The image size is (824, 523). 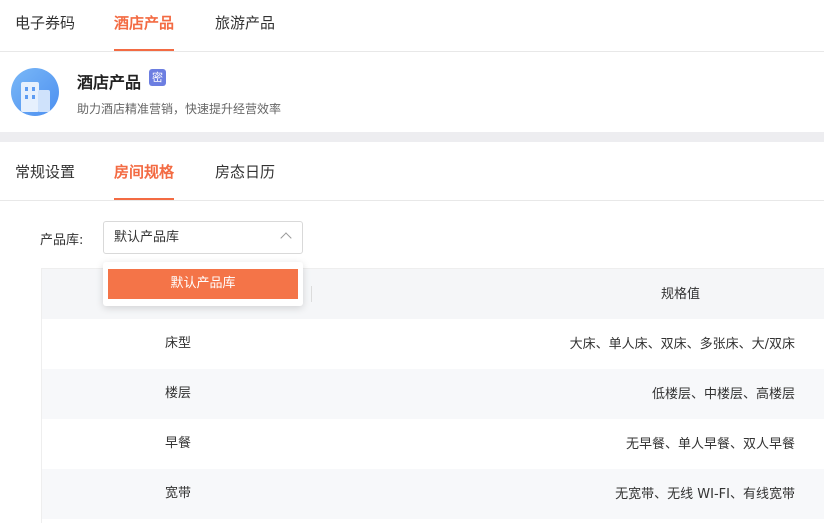 I want to click on table-row: 床型 大床、单人床、双床、多张床、大/双床, so click(x=433, y=344).